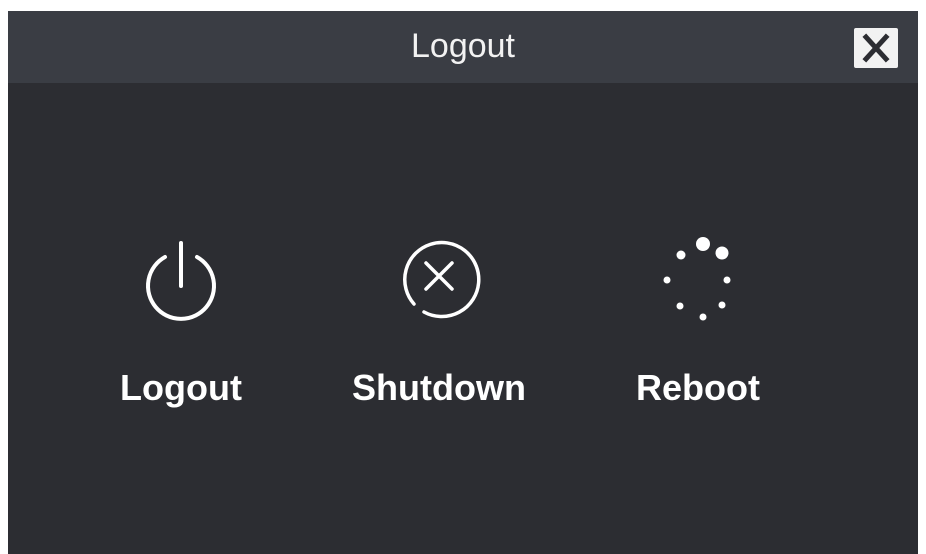  I want to click on logout-label: Logout, so click(181, 387).